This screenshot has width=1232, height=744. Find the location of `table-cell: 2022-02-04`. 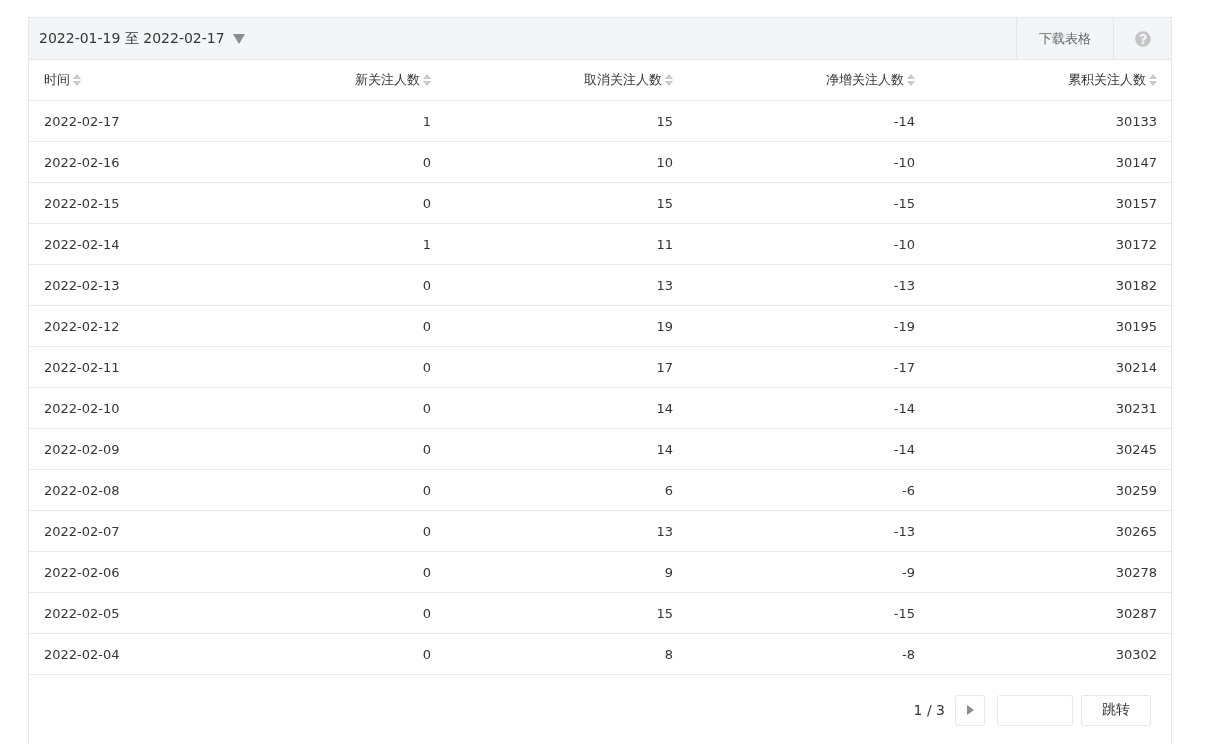

table-cell: 2022-02-04 is located at coordinates (116, 654).